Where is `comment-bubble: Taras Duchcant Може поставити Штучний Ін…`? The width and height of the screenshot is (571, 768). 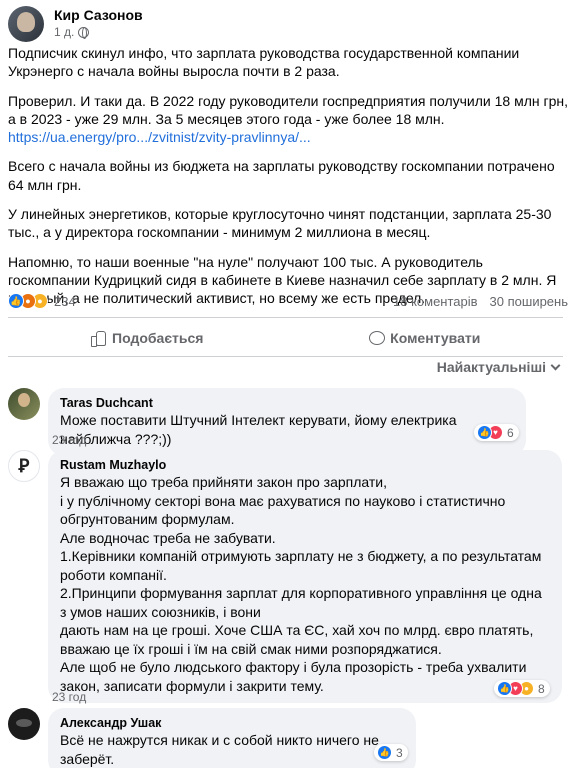
comment-bubble: Taras Duchcant Може поставити Штучний Ін… is located at coordinates (287, 422).